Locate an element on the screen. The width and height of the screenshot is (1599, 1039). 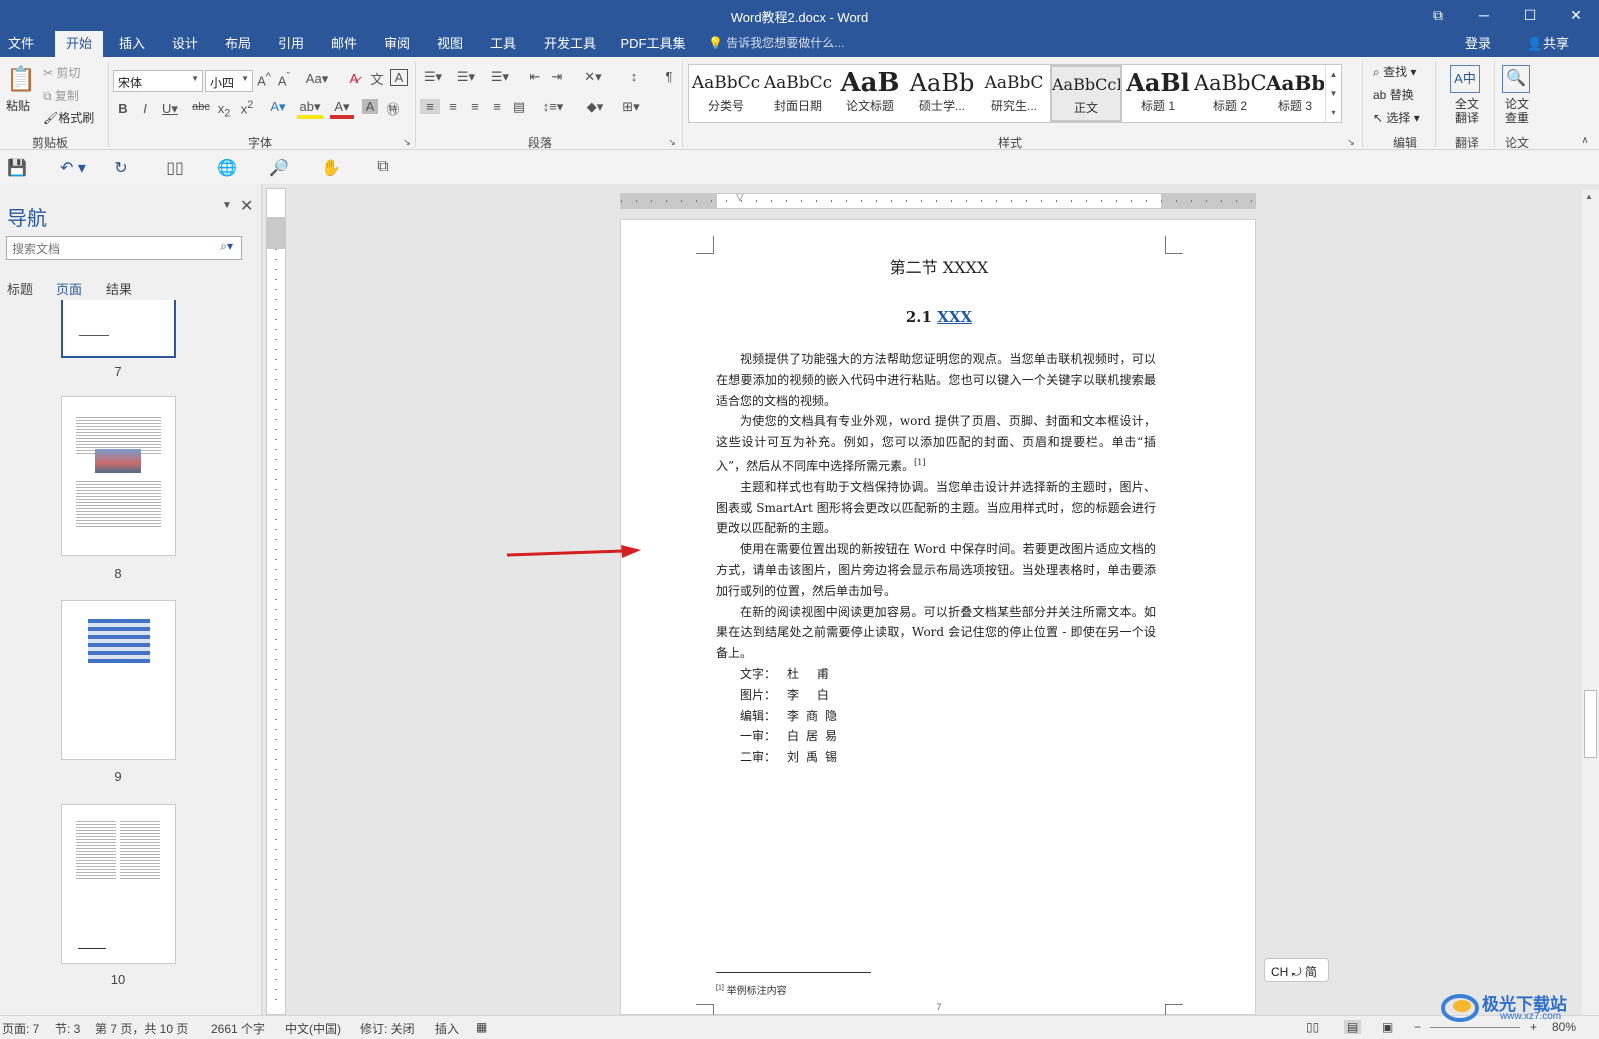
strikethrough-icon: abc is located at coordinates (201, 107).